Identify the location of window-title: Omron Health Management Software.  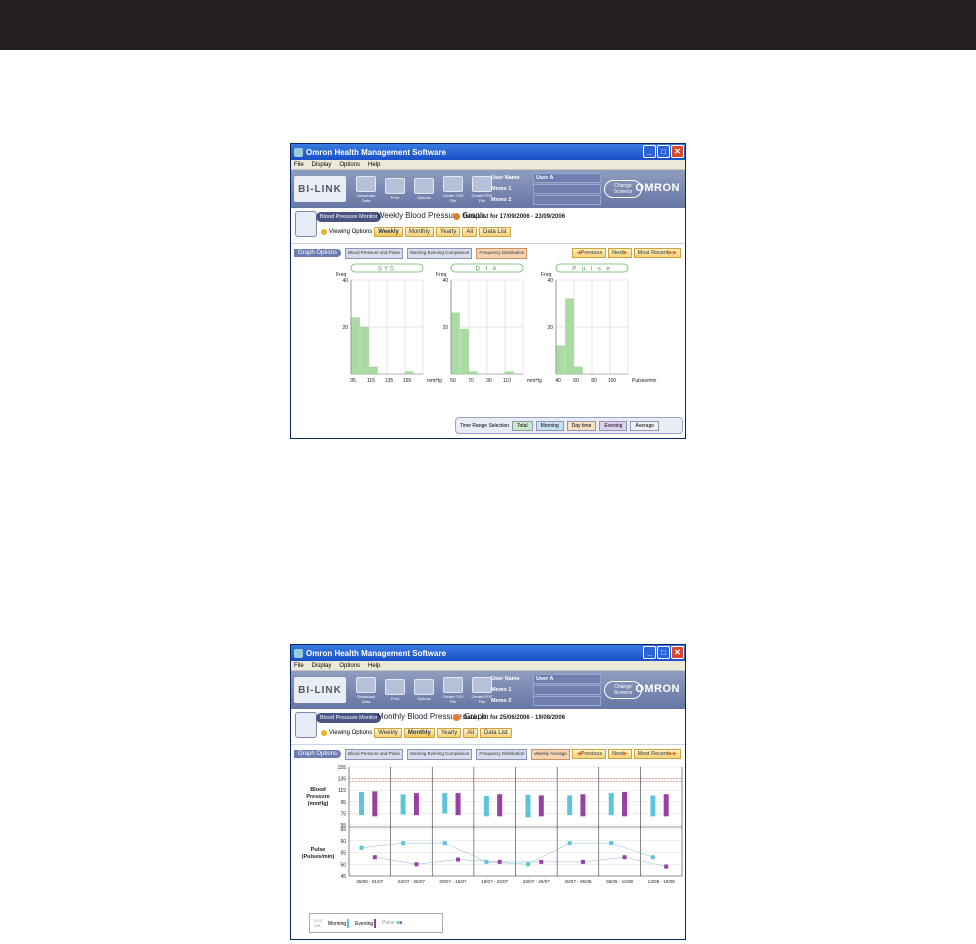
(376, 152).